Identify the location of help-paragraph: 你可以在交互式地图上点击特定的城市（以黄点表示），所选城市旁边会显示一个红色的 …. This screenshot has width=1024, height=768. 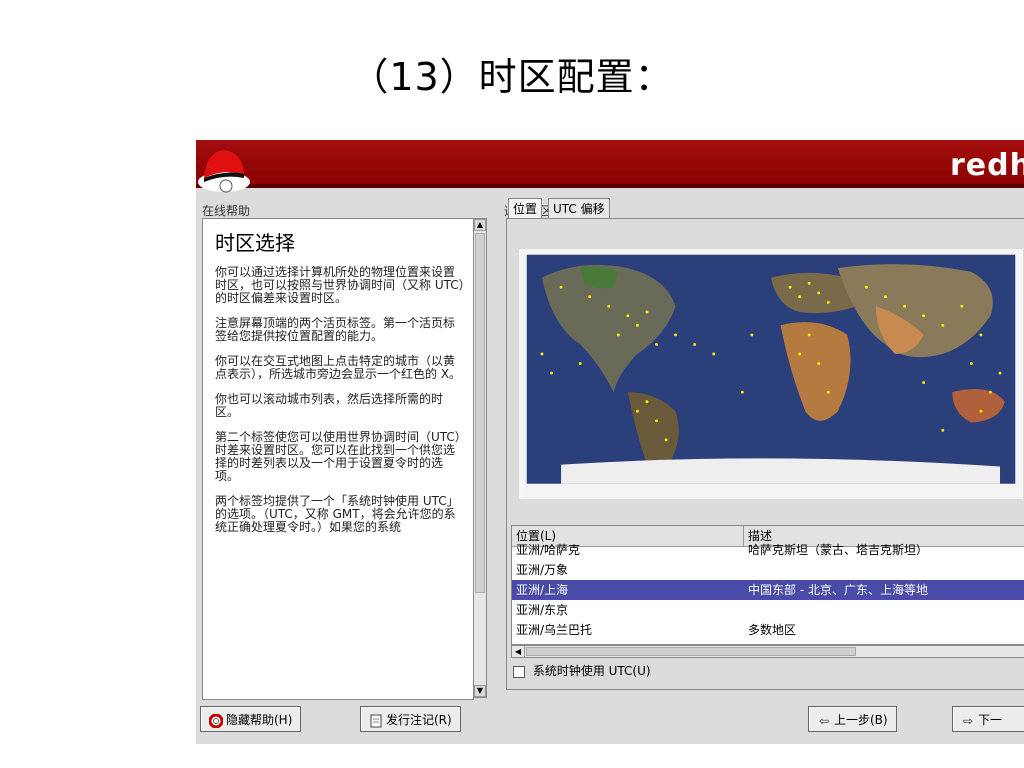
(338, 367).